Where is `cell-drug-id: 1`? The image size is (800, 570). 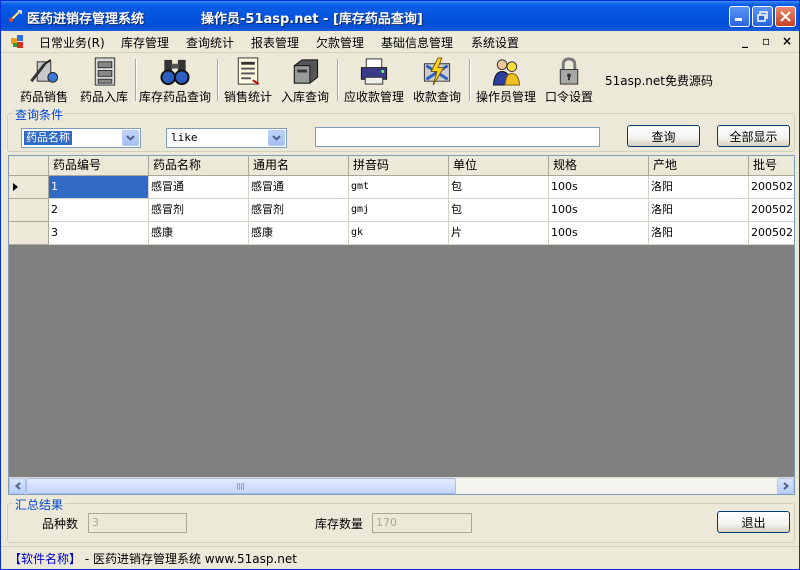
cell-drug-id: 1 is located at coordinates (99, 187).